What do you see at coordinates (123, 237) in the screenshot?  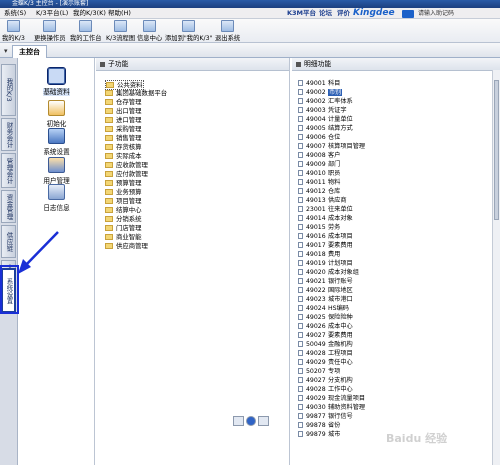 I see `sub-function-item: 商业智能` at bounding box center [123, 237].